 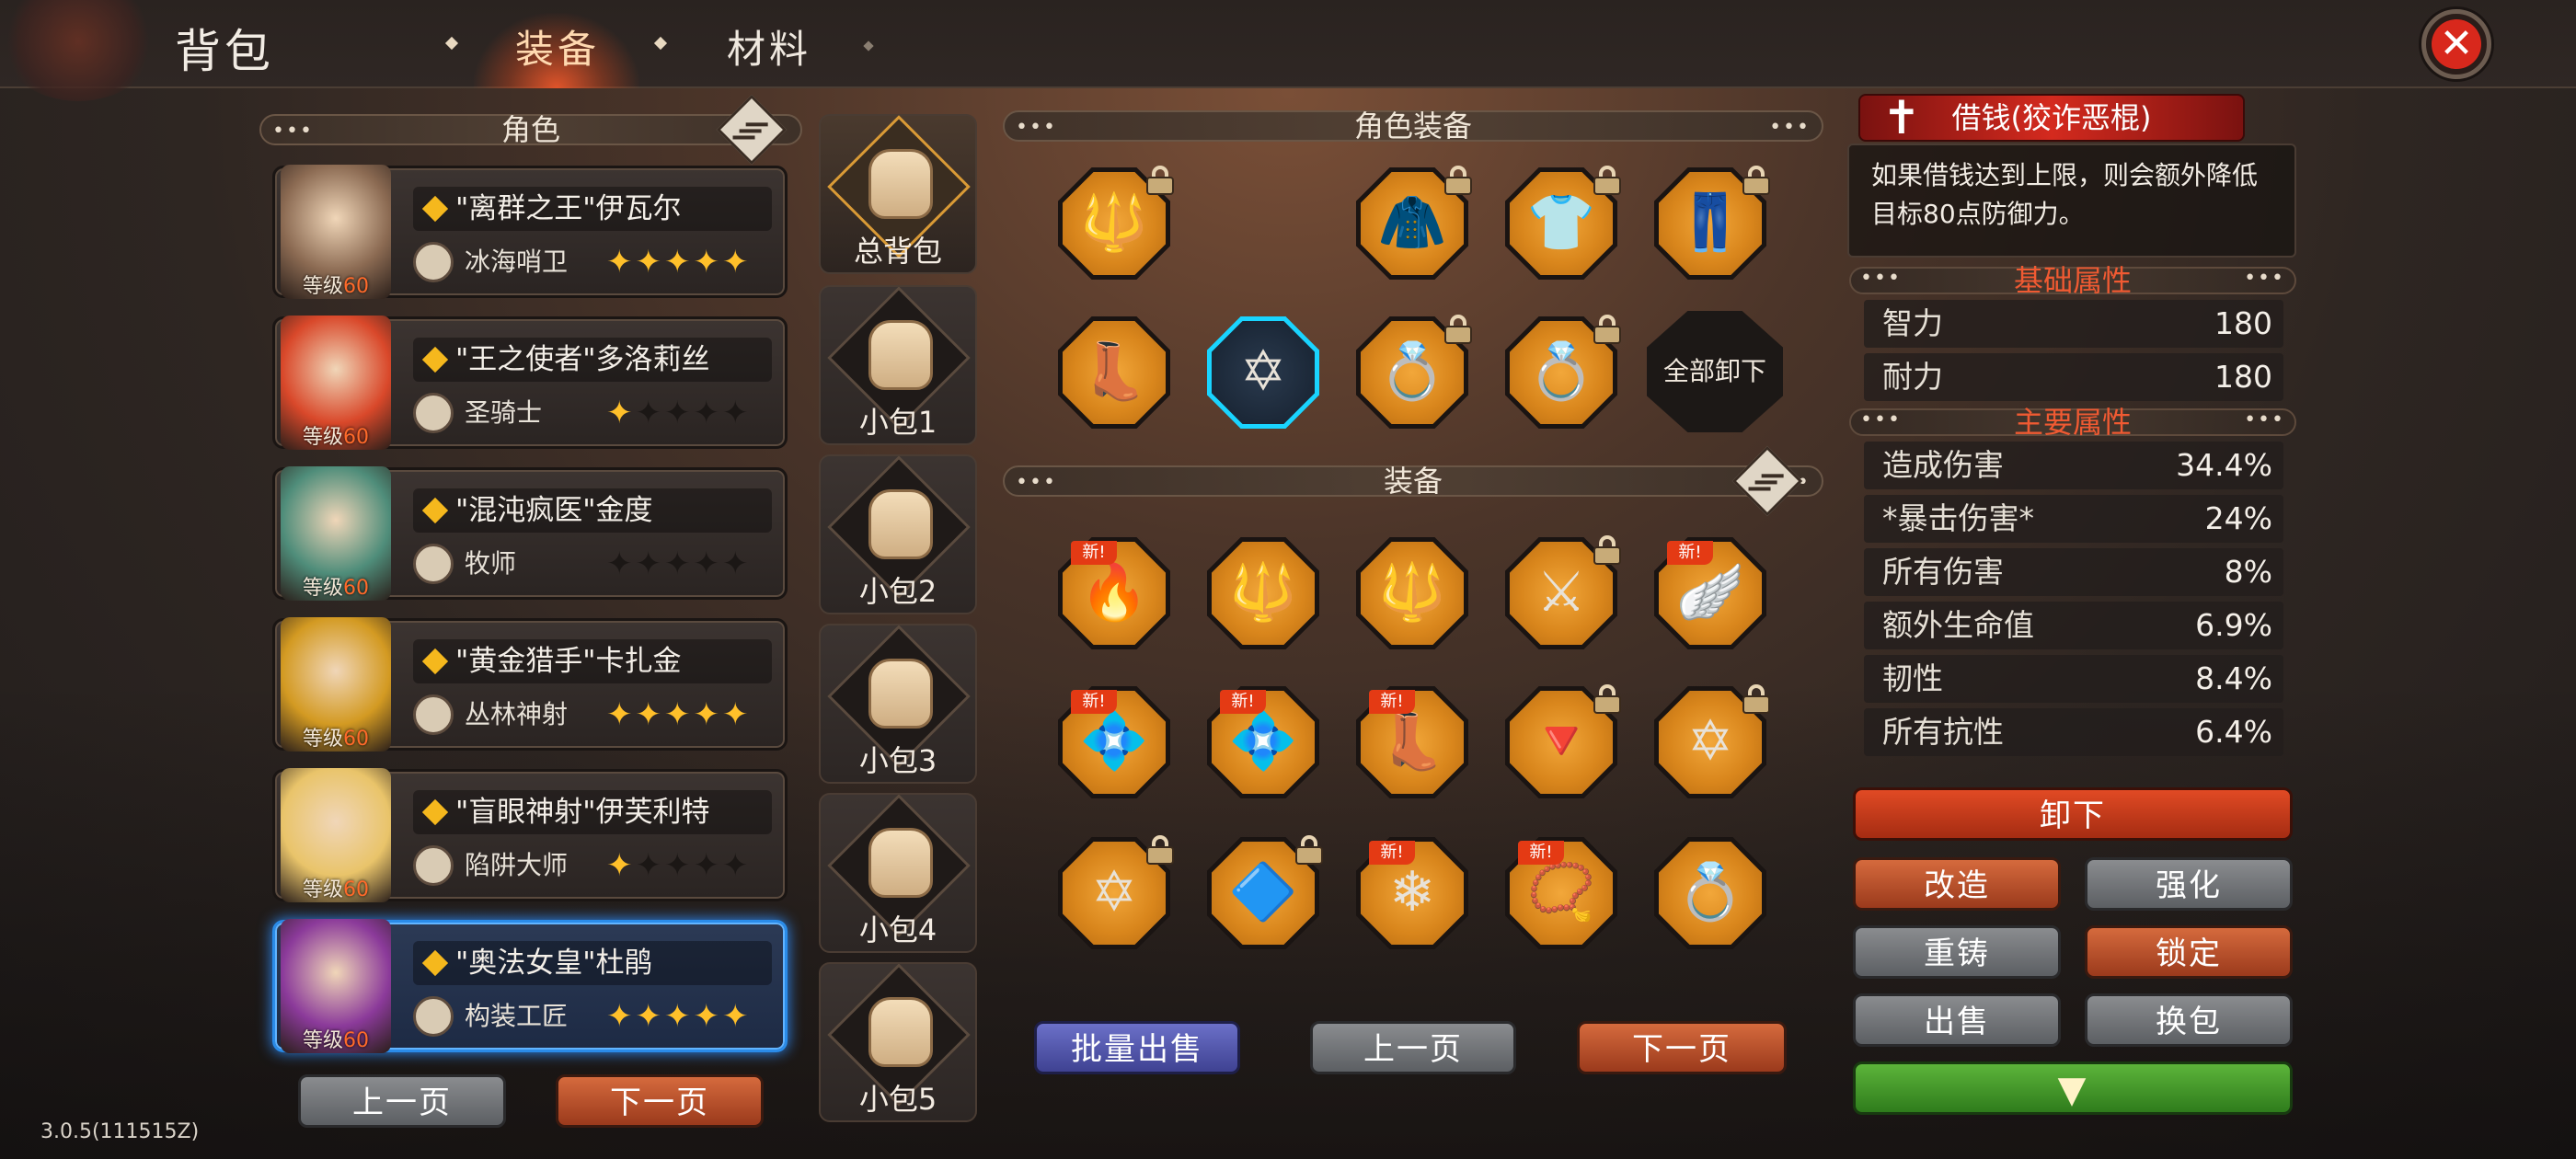 What do you see at coordinates (1412, 892) in the screenshot?
I see `equipment-icon: ❄` at bounding box center [1412, 892].